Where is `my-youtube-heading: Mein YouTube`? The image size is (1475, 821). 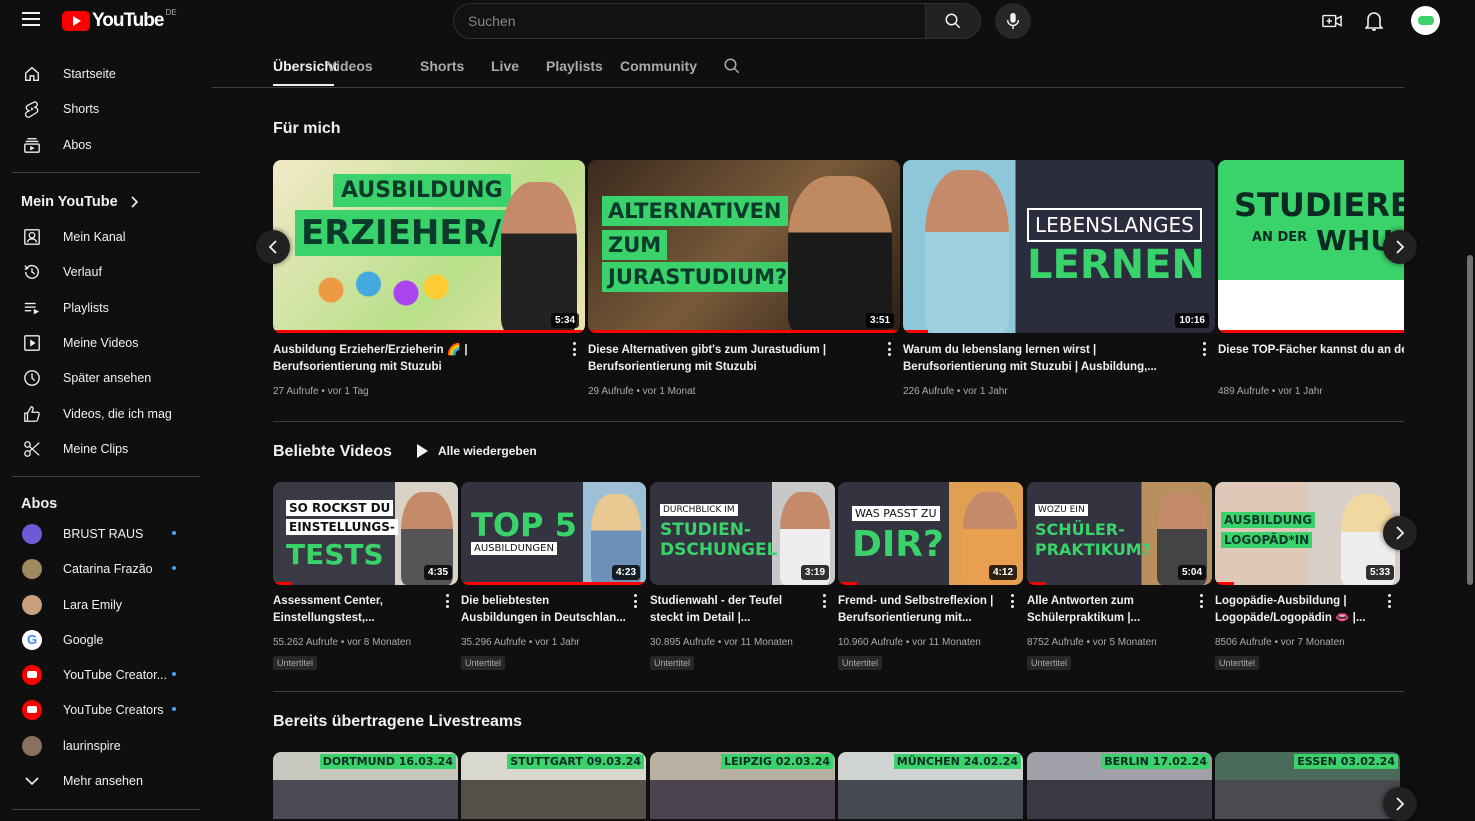
my-youtube-heading: Mein YouTube is located at coordinates (79, 202).